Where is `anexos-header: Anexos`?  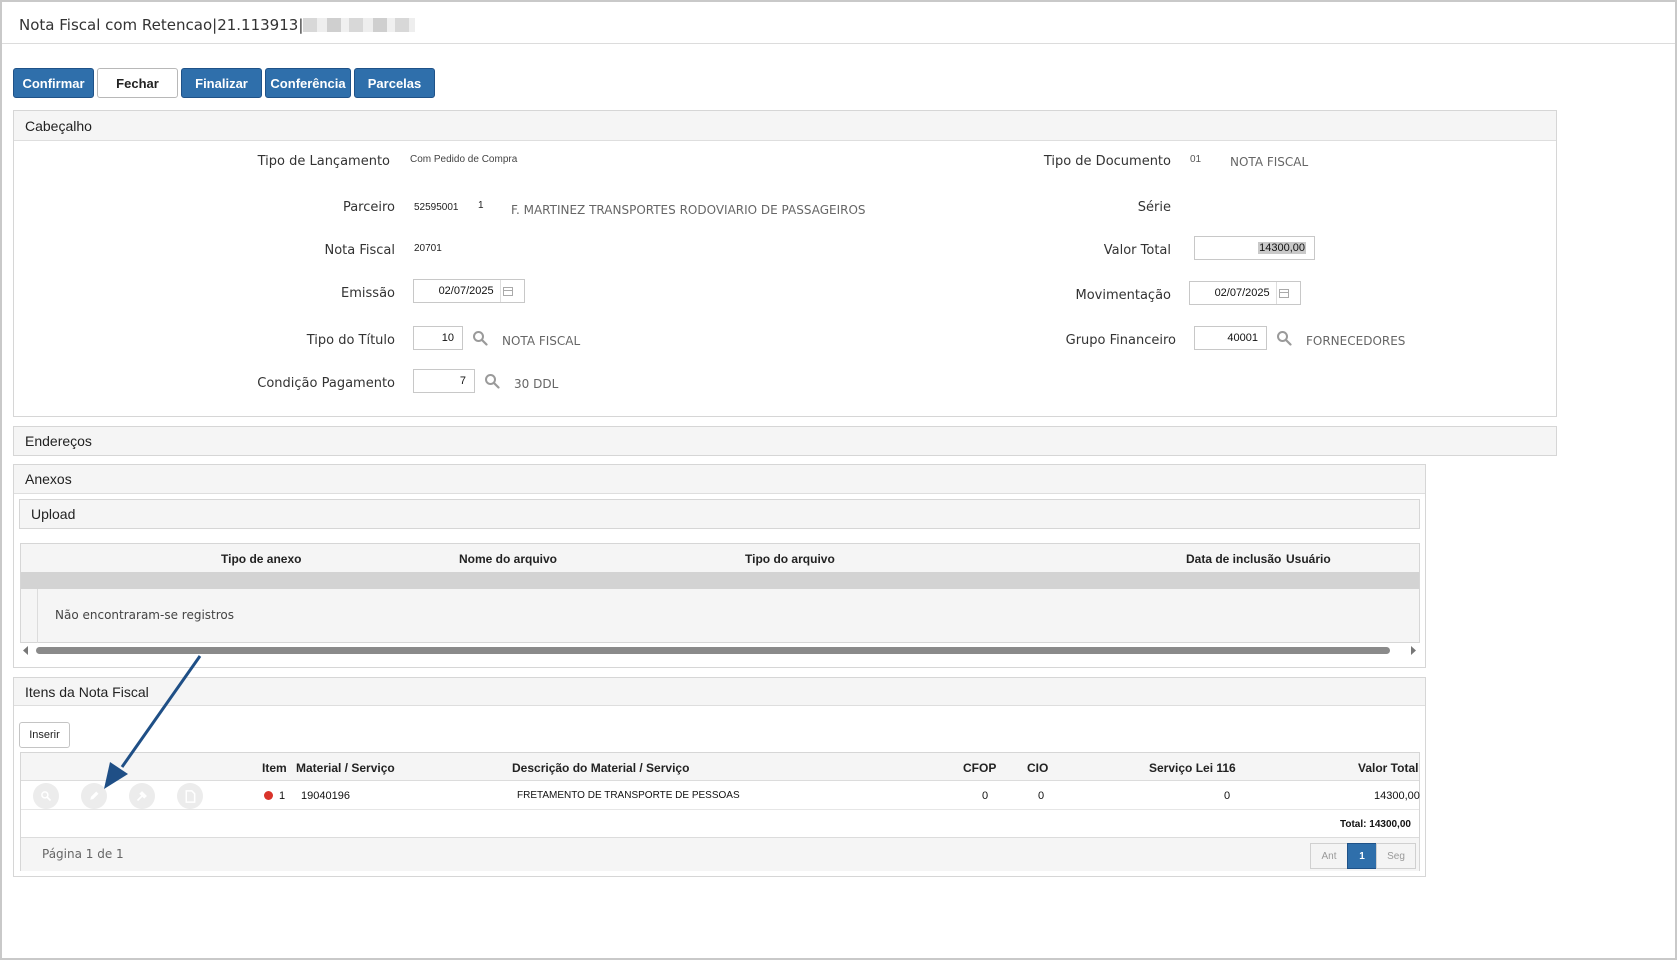 anexos-header: Anexos is located at coordinates (719, 479).